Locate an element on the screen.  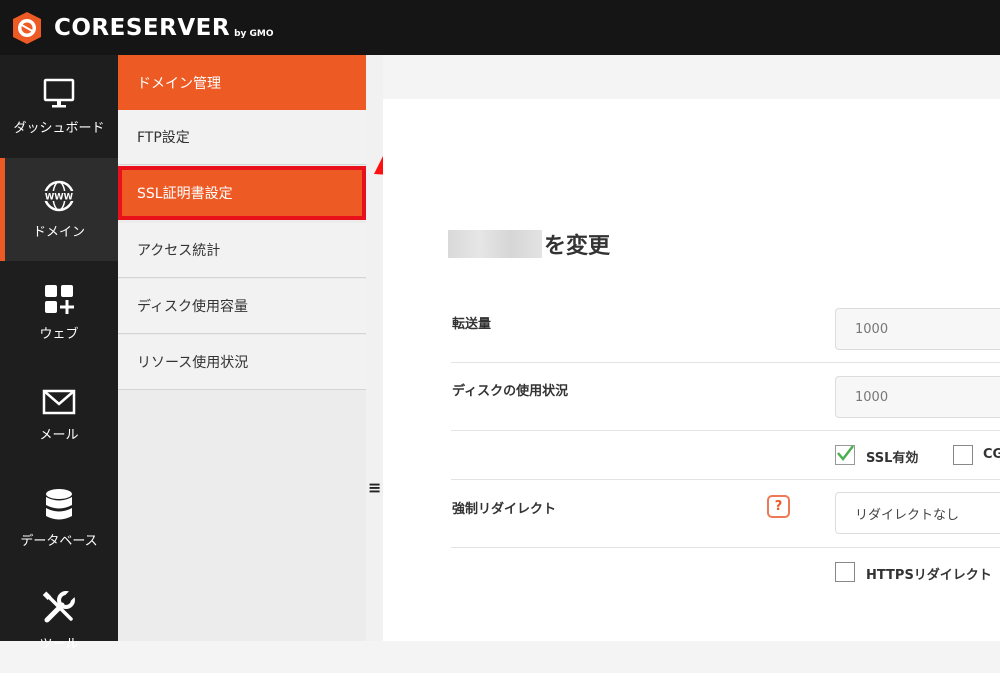
nav-mail: メール is located at coordinates (59, 415).